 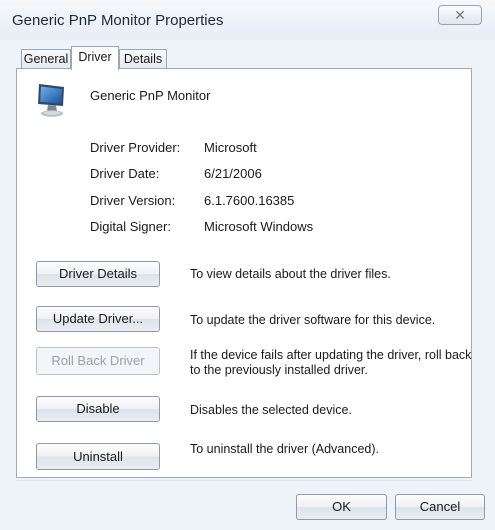 I want to click on monitor-icon, so click(x=51, y=100).